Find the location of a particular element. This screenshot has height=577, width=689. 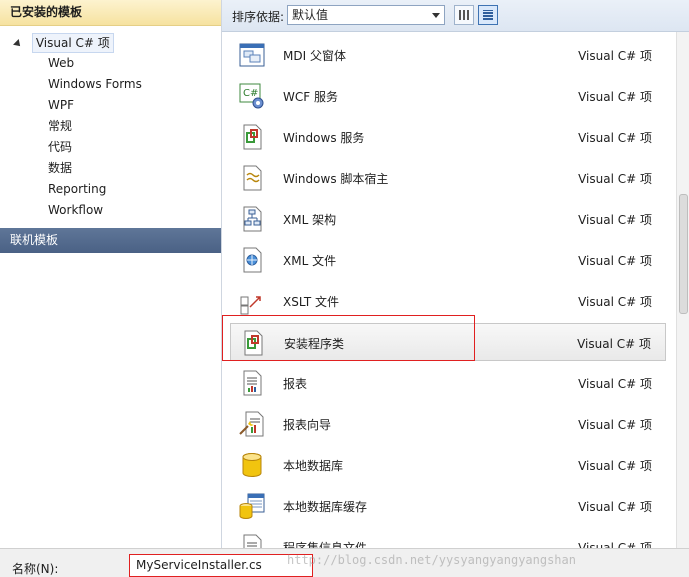

small-icons-view-button is located at coordinates (464, 15).